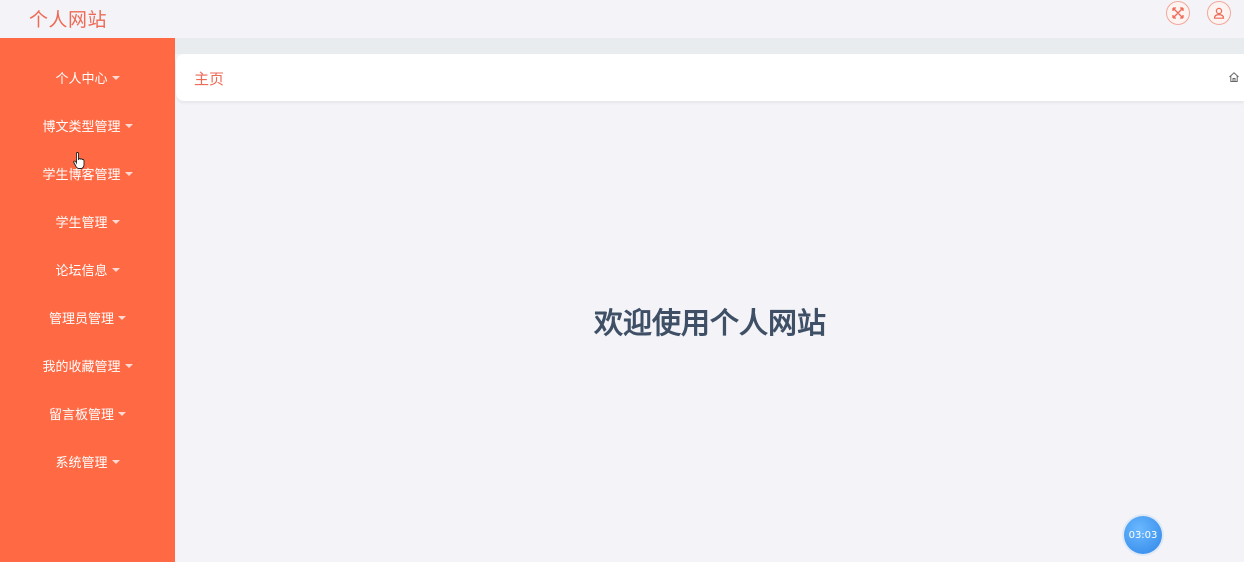 The width and height of the screenshot is (1244, 562). I want to click on fullscreen-icon, so click(1178, 13).